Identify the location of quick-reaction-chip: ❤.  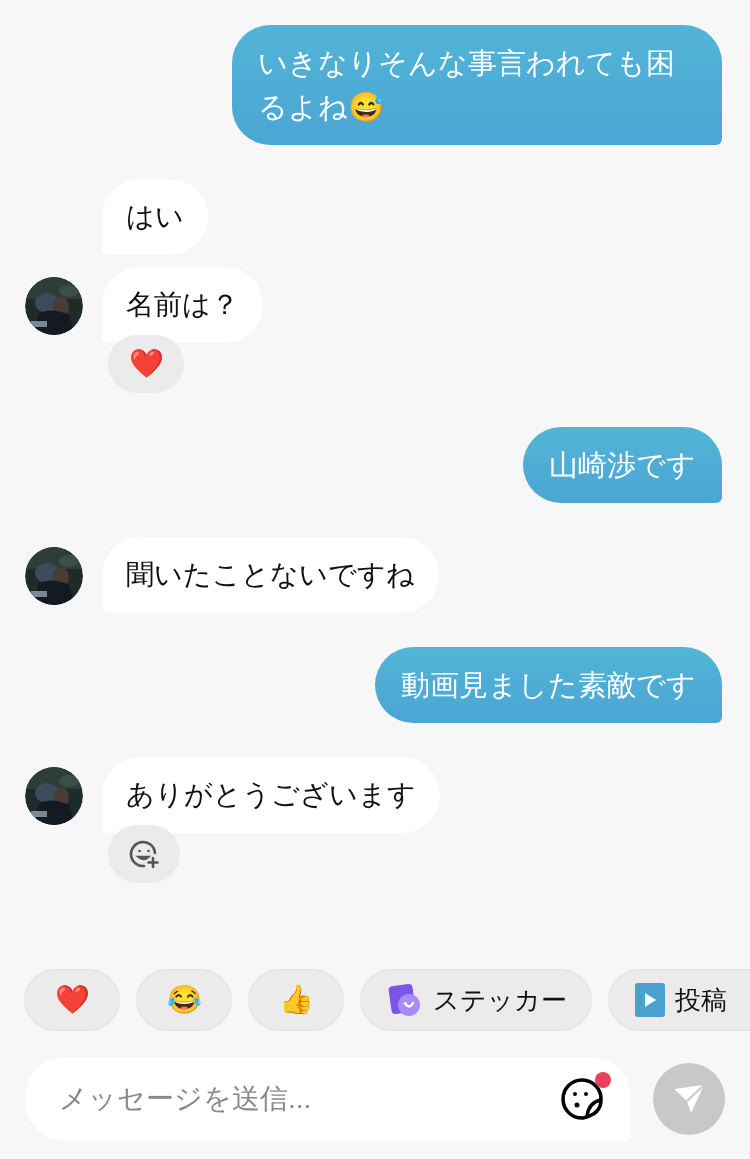
(72, 1000).